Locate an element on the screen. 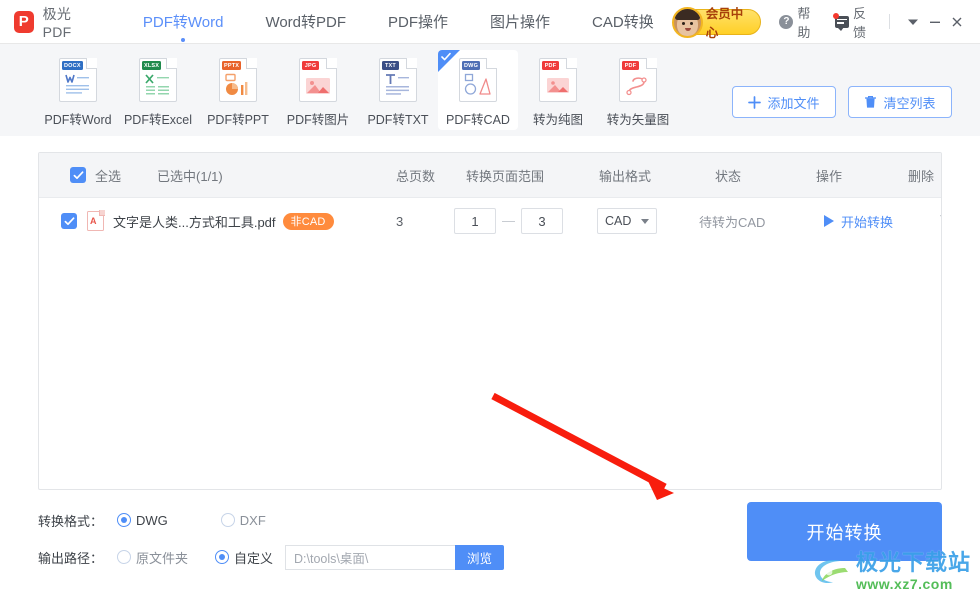  path-label: 输出路径： is located at coordinates (71, 558).